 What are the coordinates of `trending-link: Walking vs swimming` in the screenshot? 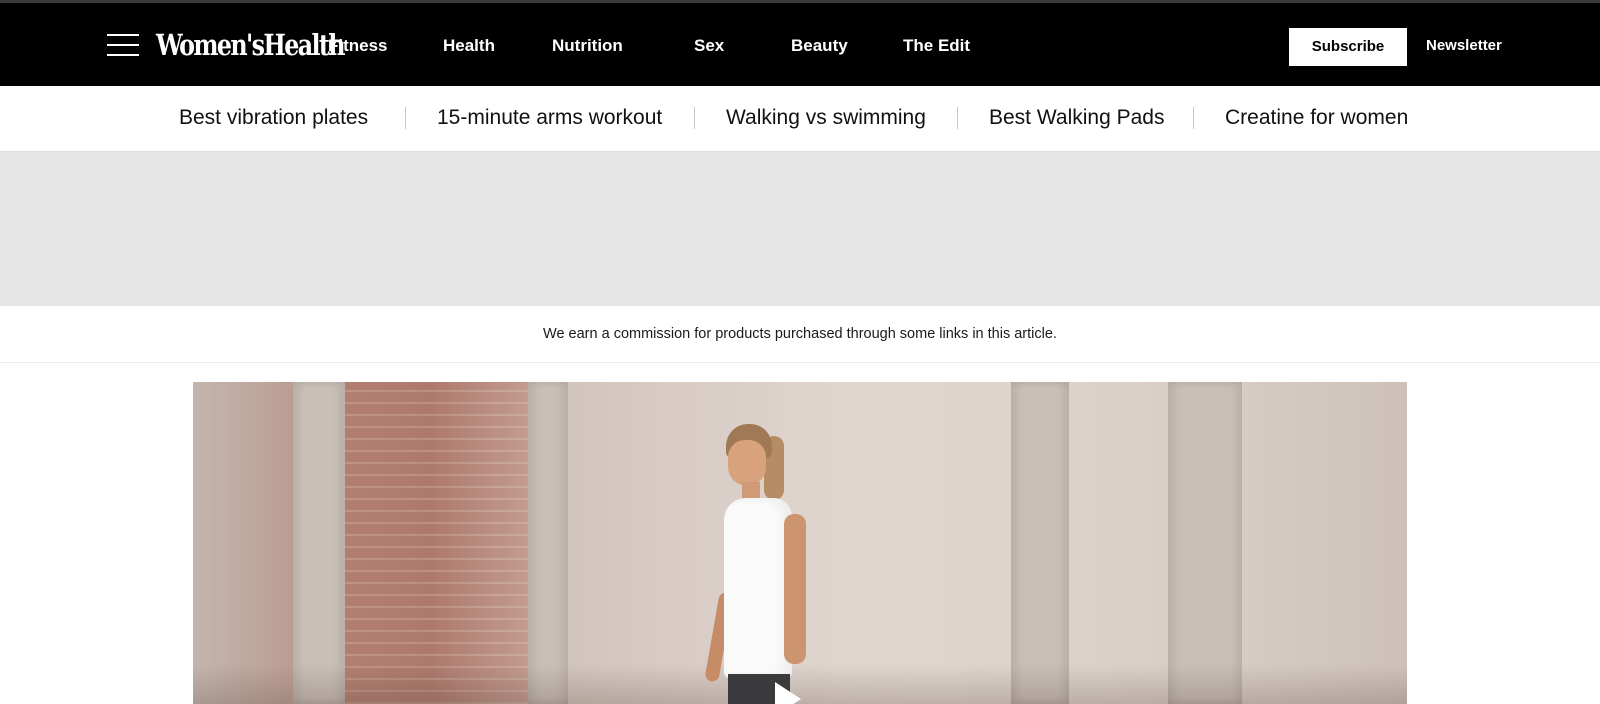 It's located at (826, 118).